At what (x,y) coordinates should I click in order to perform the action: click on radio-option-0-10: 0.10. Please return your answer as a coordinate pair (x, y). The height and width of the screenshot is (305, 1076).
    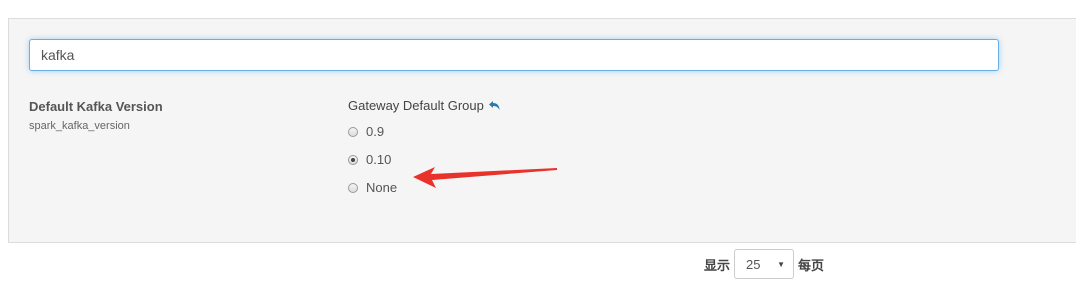
    Looking at the image, I should click on (369, 159).